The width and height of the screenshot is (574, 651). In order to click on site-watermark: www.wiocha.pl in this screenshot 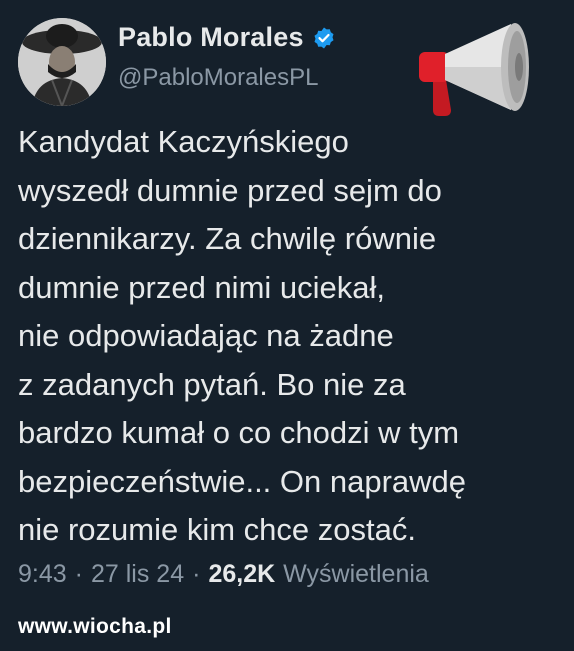, I will do `click(95, 626)`.